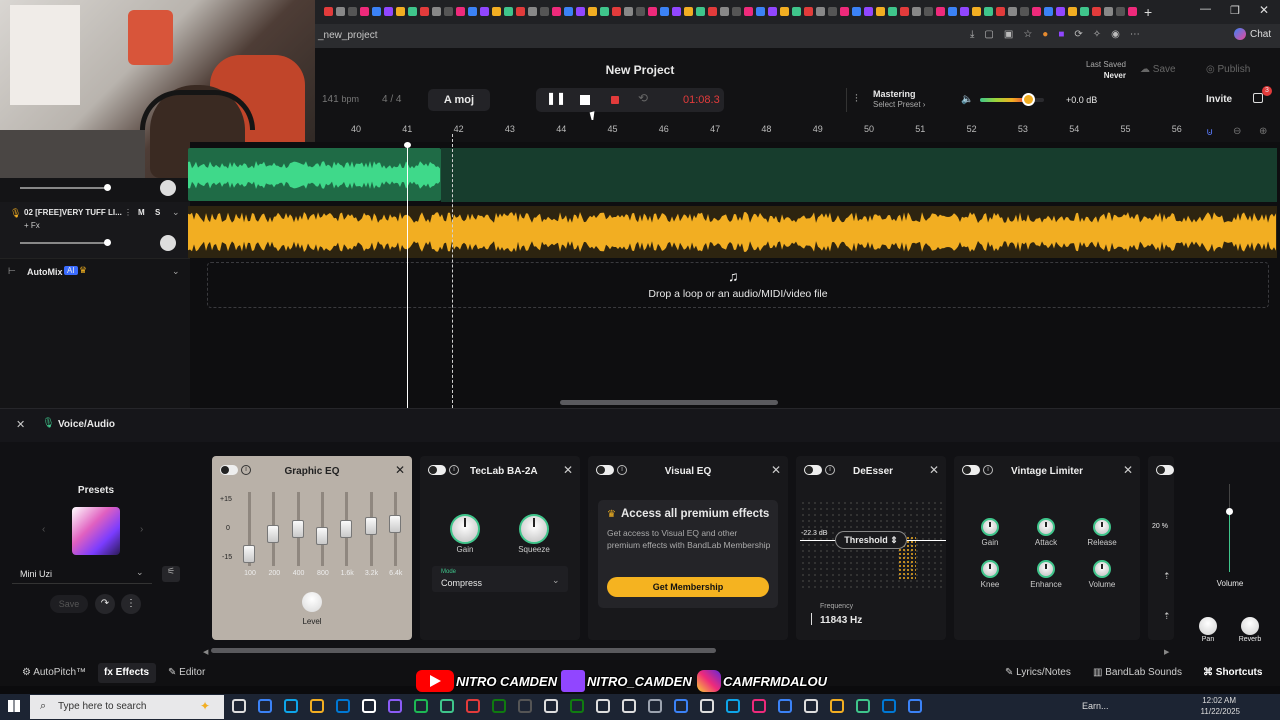 The image size is (1280, 720). Describe the element at coordinates (1250, 626) in the screenshot. I see `reverb-knob` at that location.